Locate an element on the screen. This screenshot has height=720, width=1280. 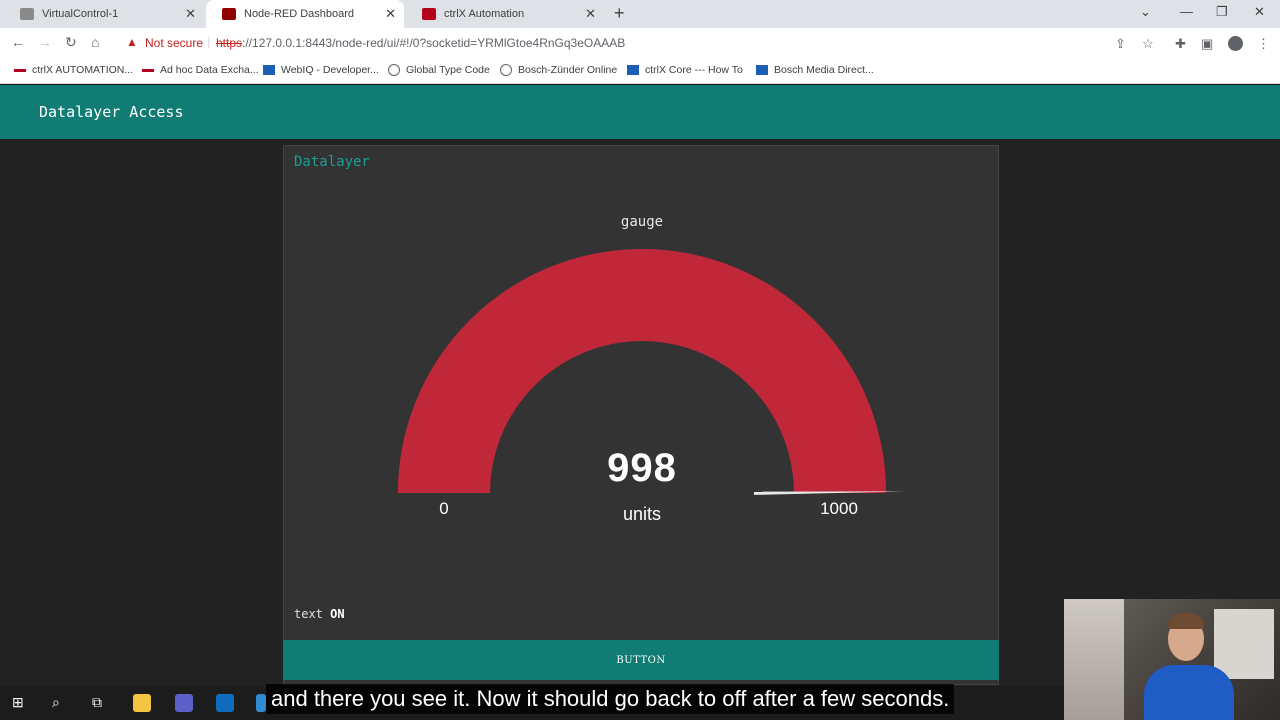
bookmark-label: Global Type Code is located at coordinates (448, 70).